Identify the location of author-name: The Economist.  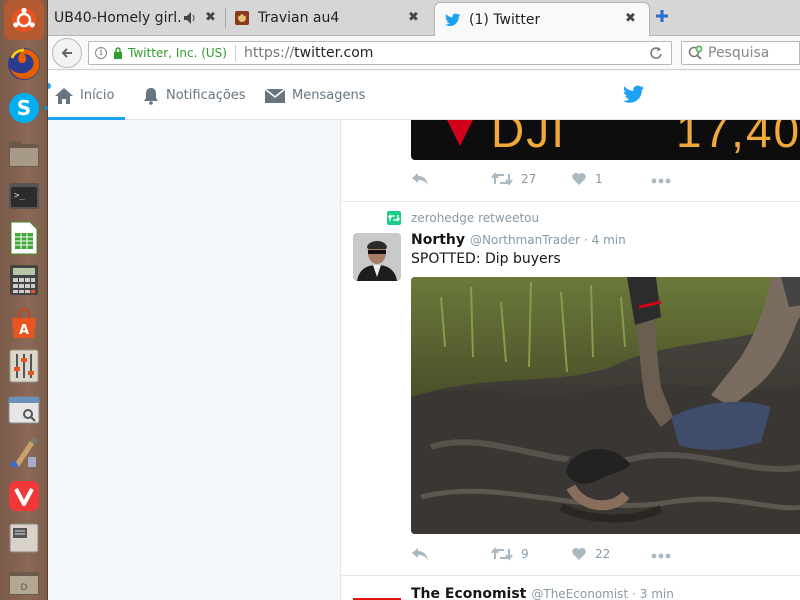
(468, 593).